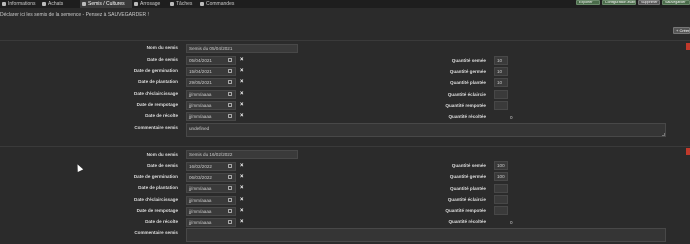 The image size is (690, 244). What do you see at coordinates (688, 151) in the screenshot?
I see `delete-semis-2-marker` at bounding box center [688, 151].